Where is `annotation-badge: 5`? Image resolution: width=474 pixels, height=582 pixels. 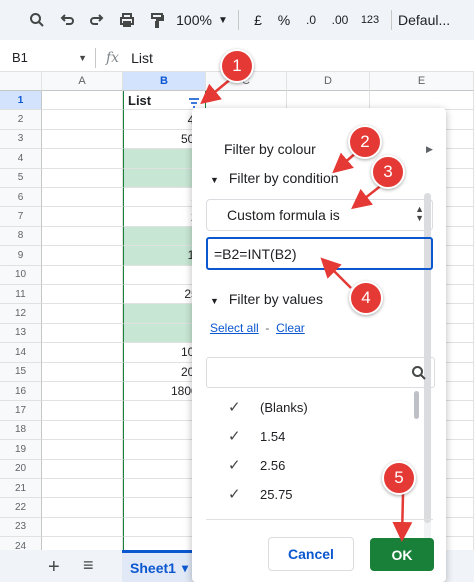 annotation-badge: 5 is located at coordinates (399, 478).